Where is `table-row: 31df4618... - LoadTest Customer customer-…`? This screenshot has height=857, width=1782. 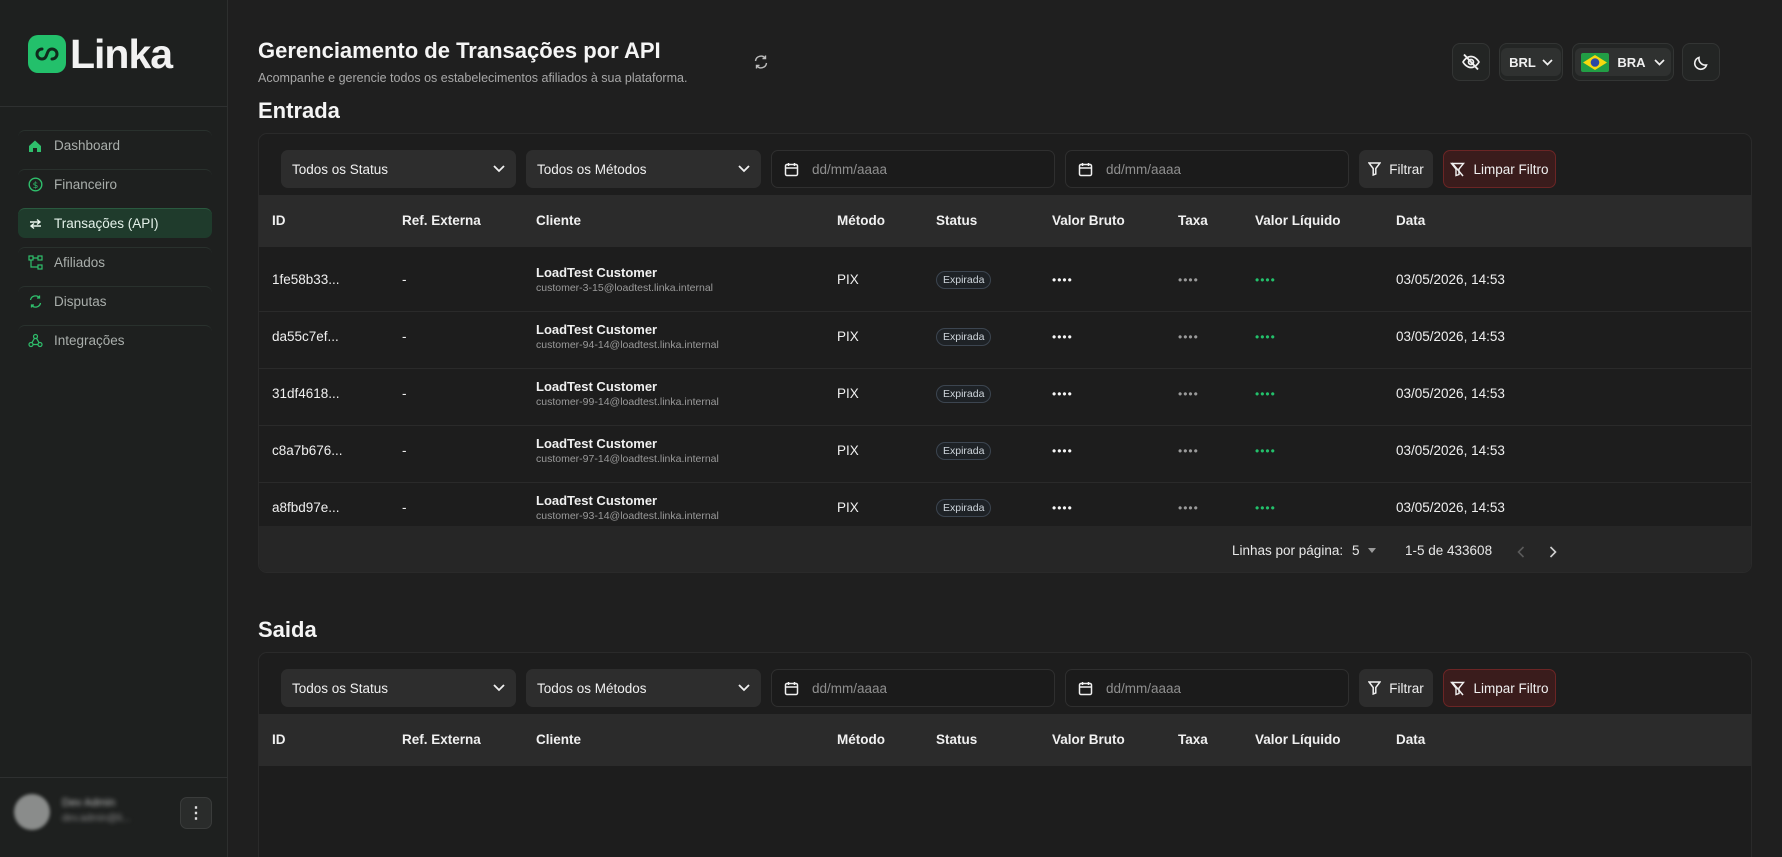 table-row: 31df4618... - LoadTest Customer customer-… is located at coordinates (1005, 393).